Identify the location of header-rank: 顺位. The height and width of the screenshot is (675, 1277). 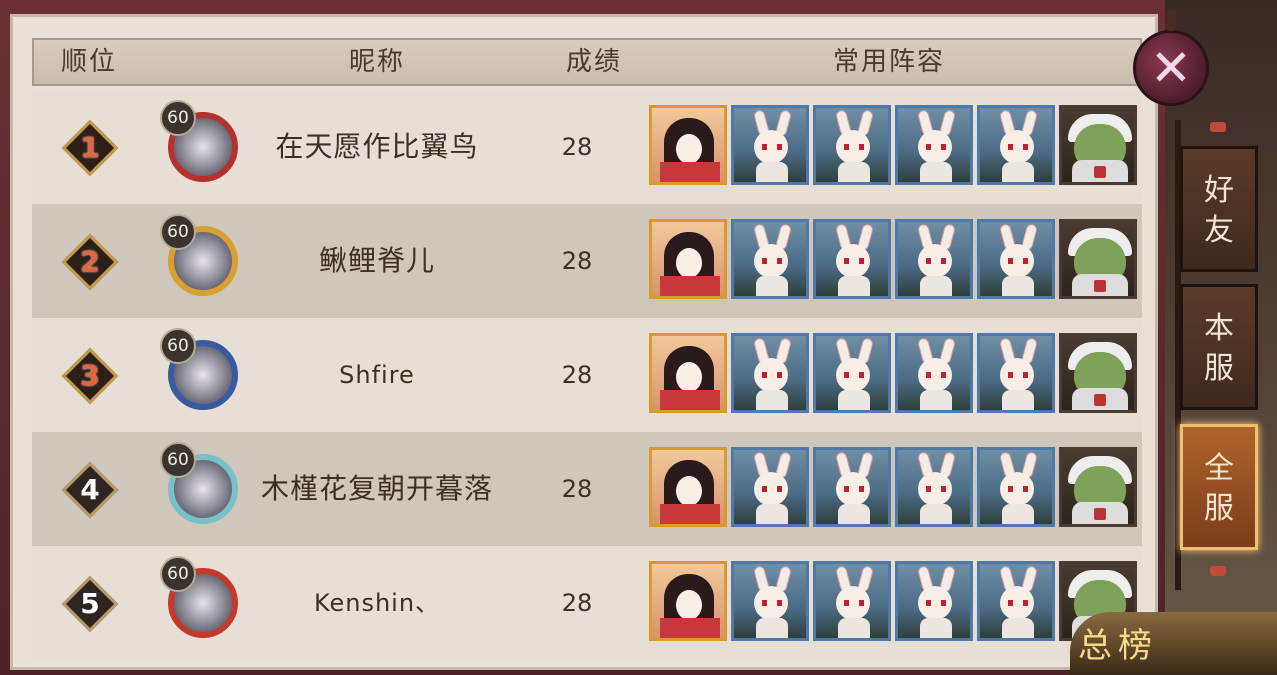
(88, 62).